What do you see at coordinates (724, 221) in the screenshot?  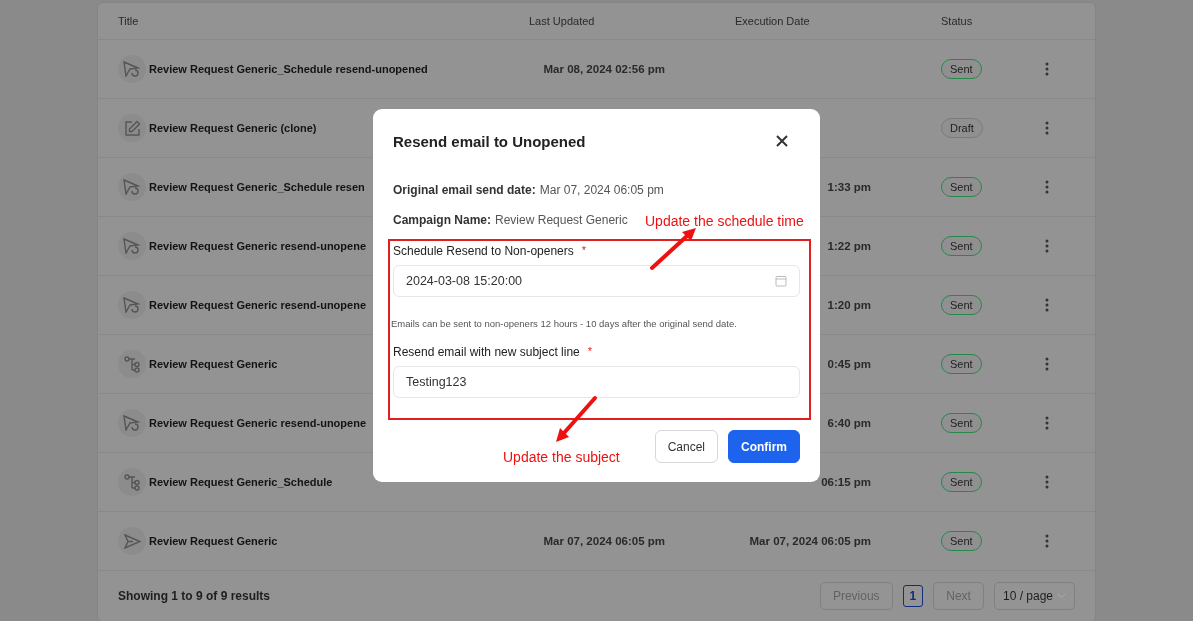 I see `annotation-text: Update the schedule time` at bounding box center [724, 221].